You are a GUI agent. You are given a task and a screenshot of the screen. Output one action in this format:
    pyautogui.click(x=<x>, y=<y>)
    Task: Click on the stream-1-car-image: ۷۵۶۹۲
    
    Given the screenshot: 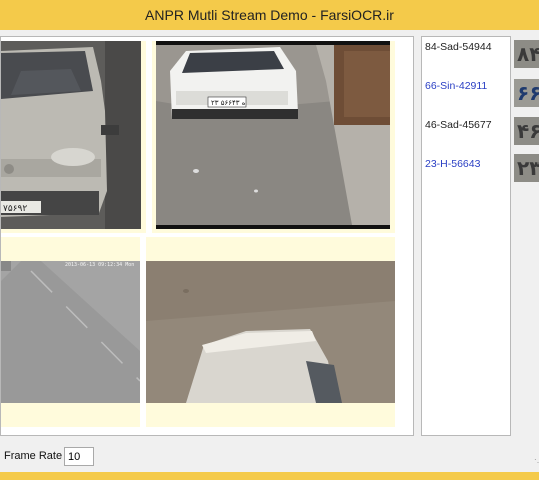 What is the action you would take?
    pyautogui.click(x=71, y=135)
    